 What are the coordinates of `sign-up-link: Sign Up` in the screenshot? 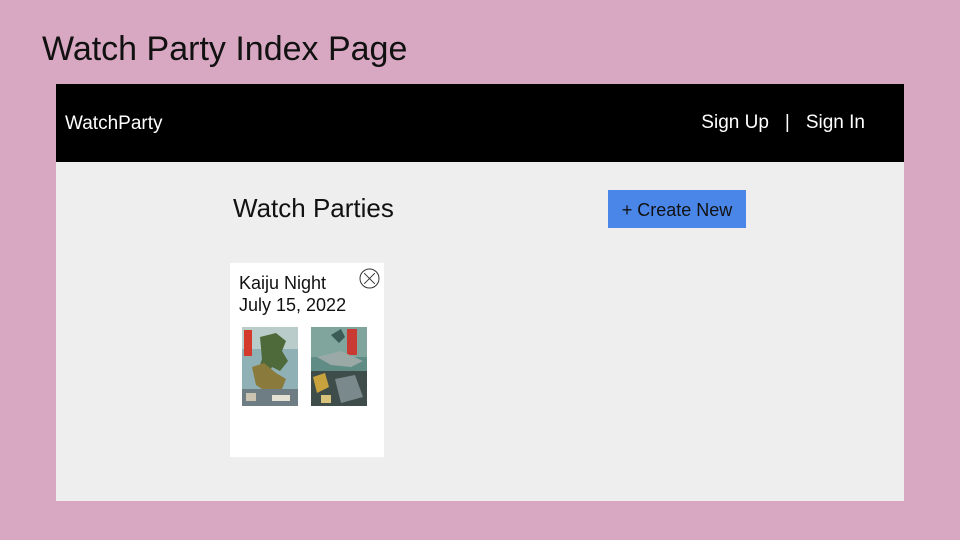 It's located at (735, 123).